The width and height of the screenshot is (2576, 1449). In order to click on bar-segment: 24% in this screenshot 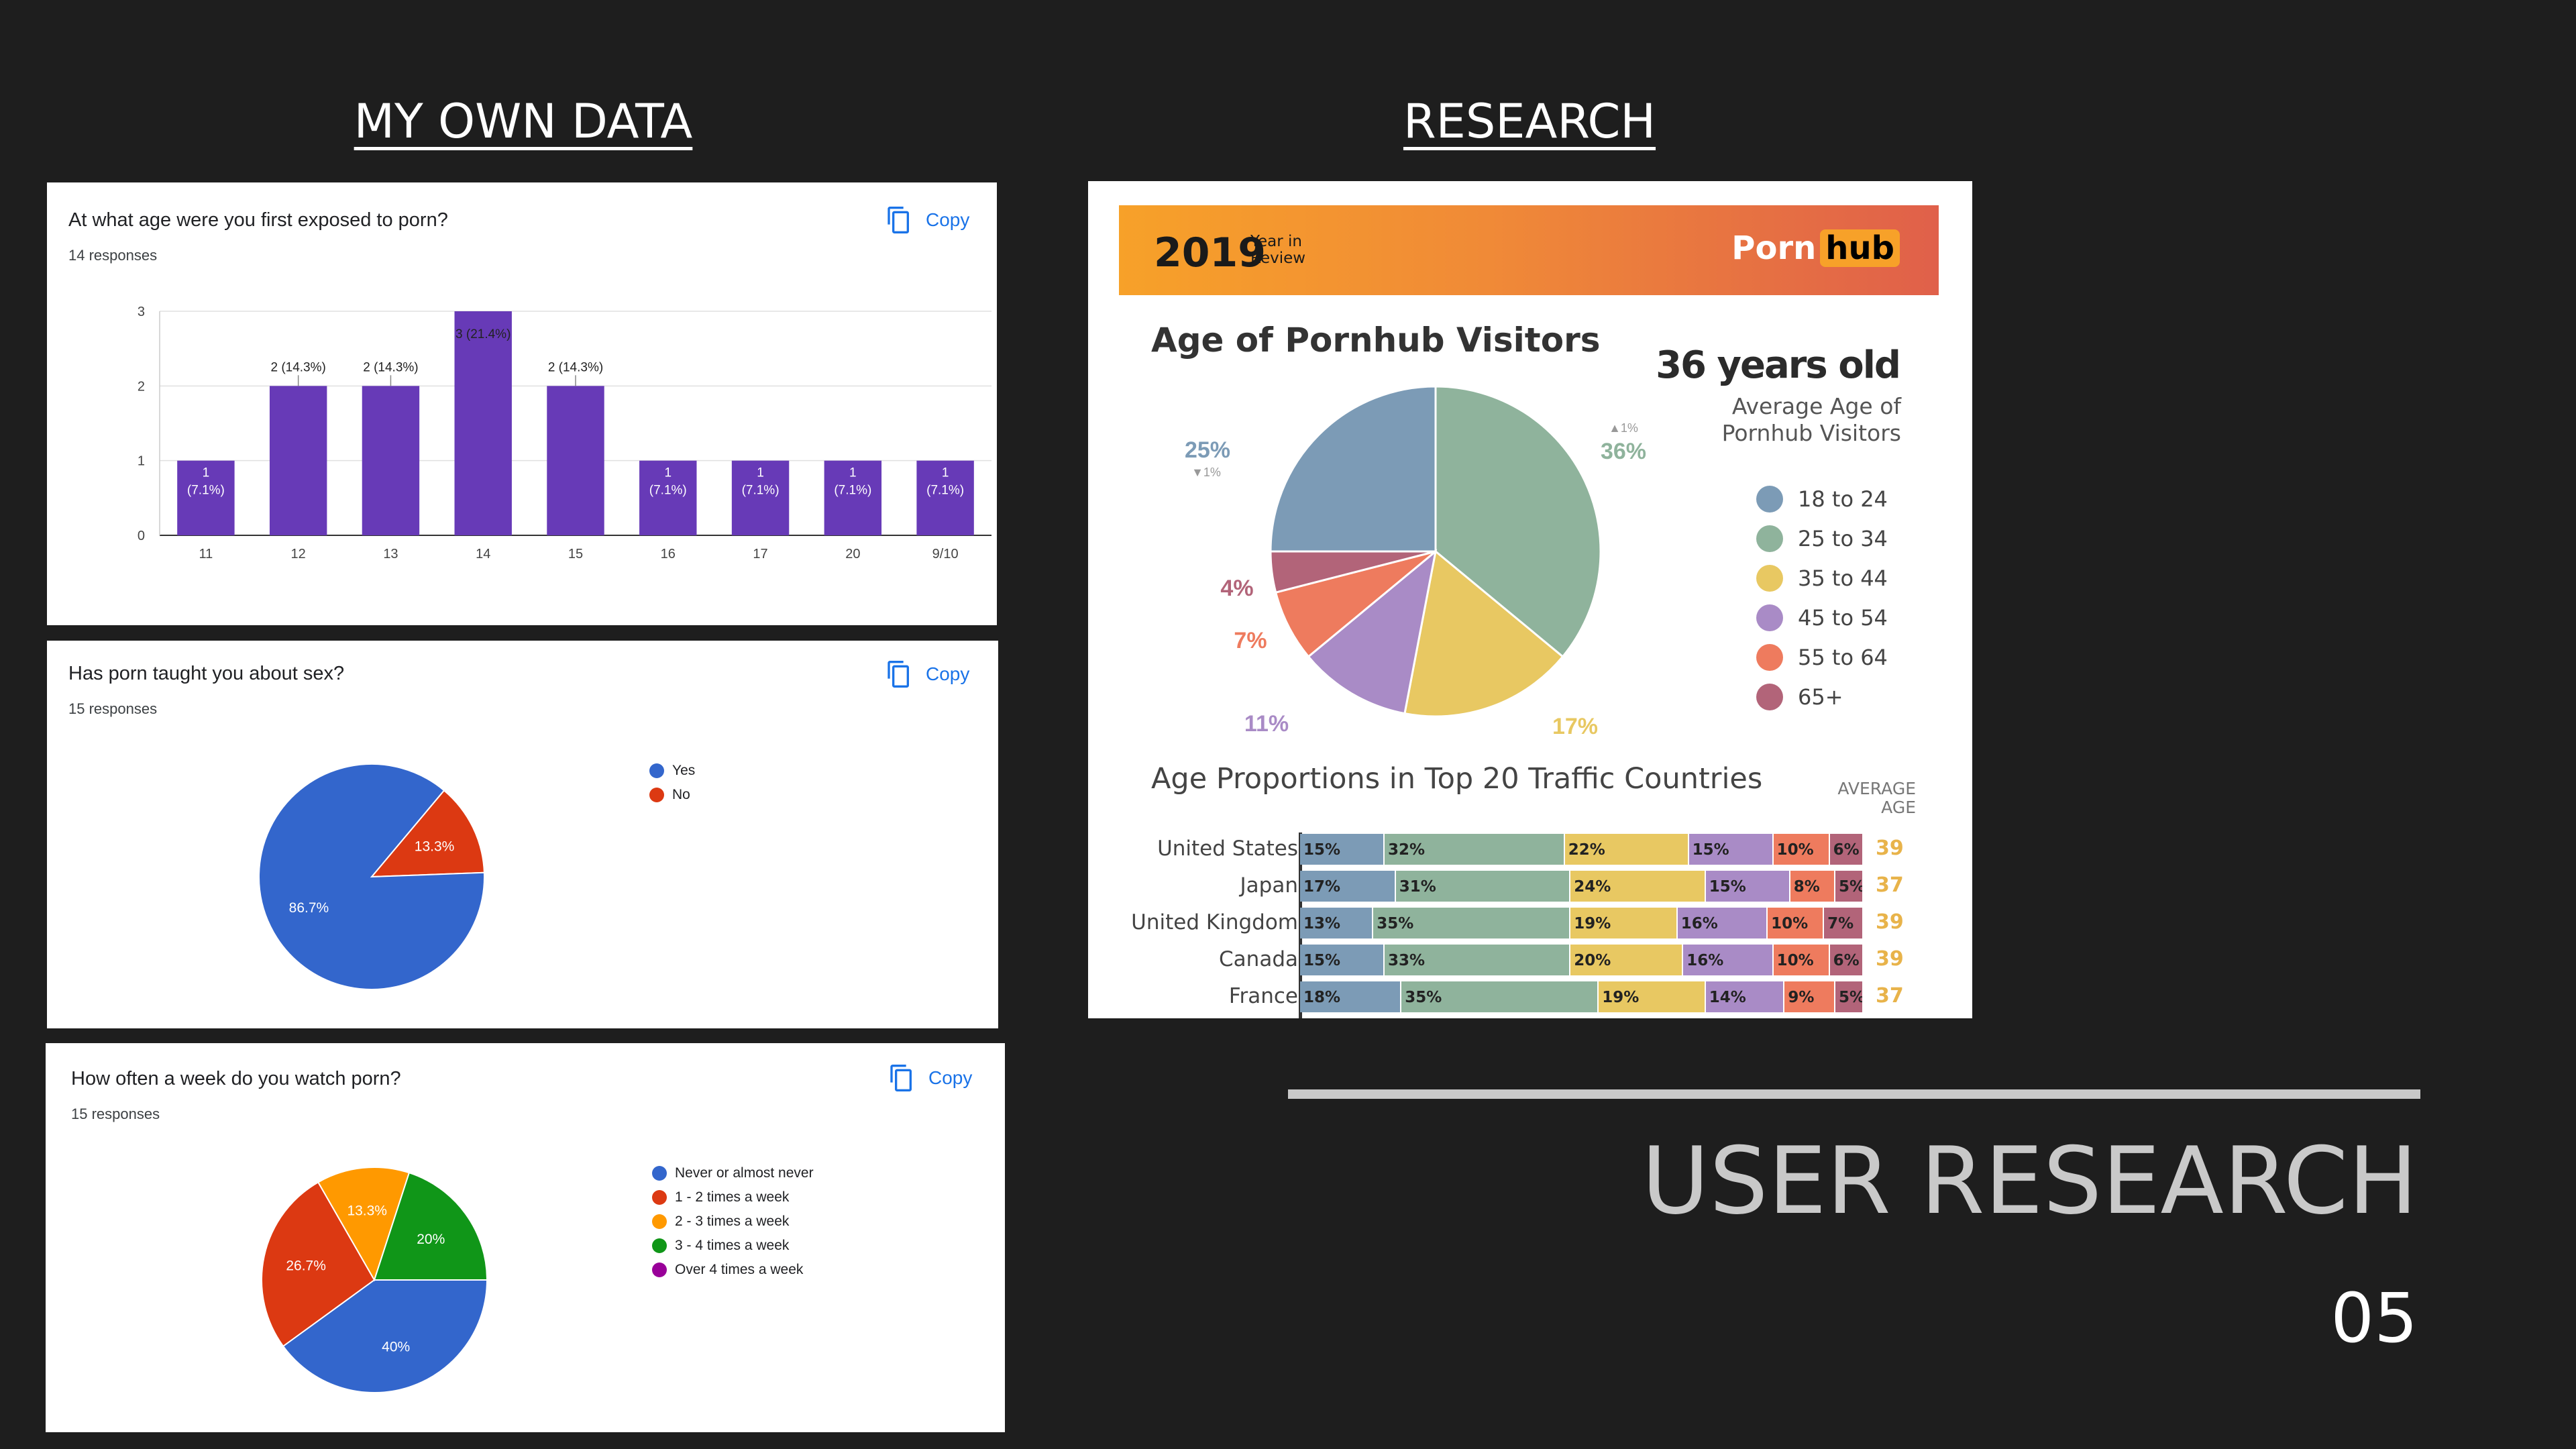, I will do `click(1638, 886)`.